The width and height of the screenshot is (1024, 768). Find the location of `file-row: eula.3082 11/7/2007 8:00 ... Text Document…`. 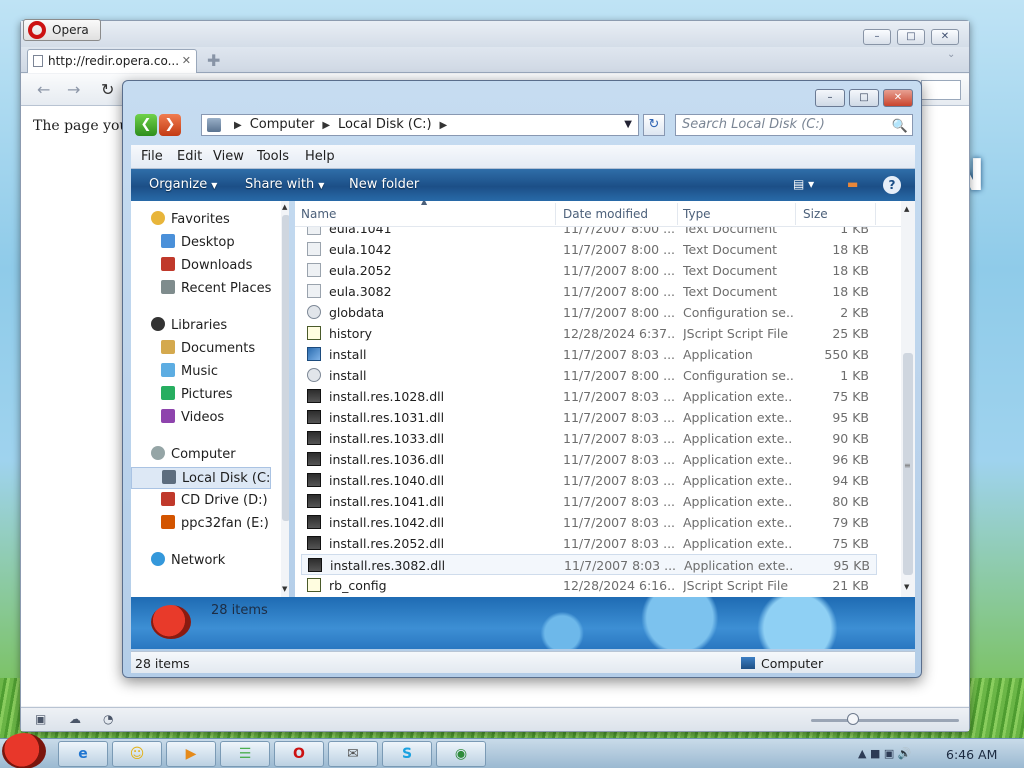

file-row: eula.3082 11/7/2007 8:00 ... Text Document… is located at coordinates (589, 291).